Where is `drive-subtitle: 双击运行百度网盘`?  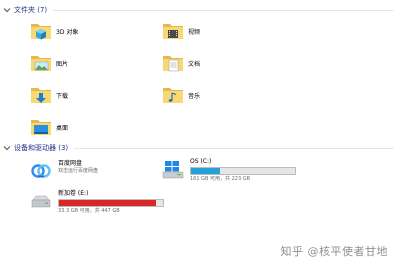 drive-subtitle: 双击运行百度网盘 is located at coordinates (78, 171).